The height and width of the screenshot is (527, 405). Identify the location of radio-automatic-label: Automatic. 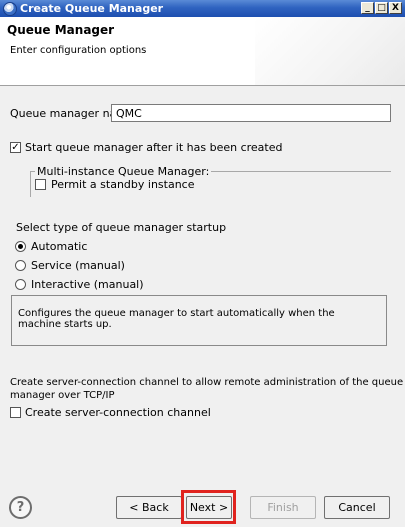
(59, 246).